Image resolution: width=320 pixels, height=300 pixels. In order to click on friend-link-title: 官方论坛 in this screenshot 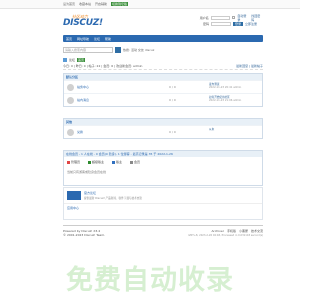, I will do `click(113, 193)`.